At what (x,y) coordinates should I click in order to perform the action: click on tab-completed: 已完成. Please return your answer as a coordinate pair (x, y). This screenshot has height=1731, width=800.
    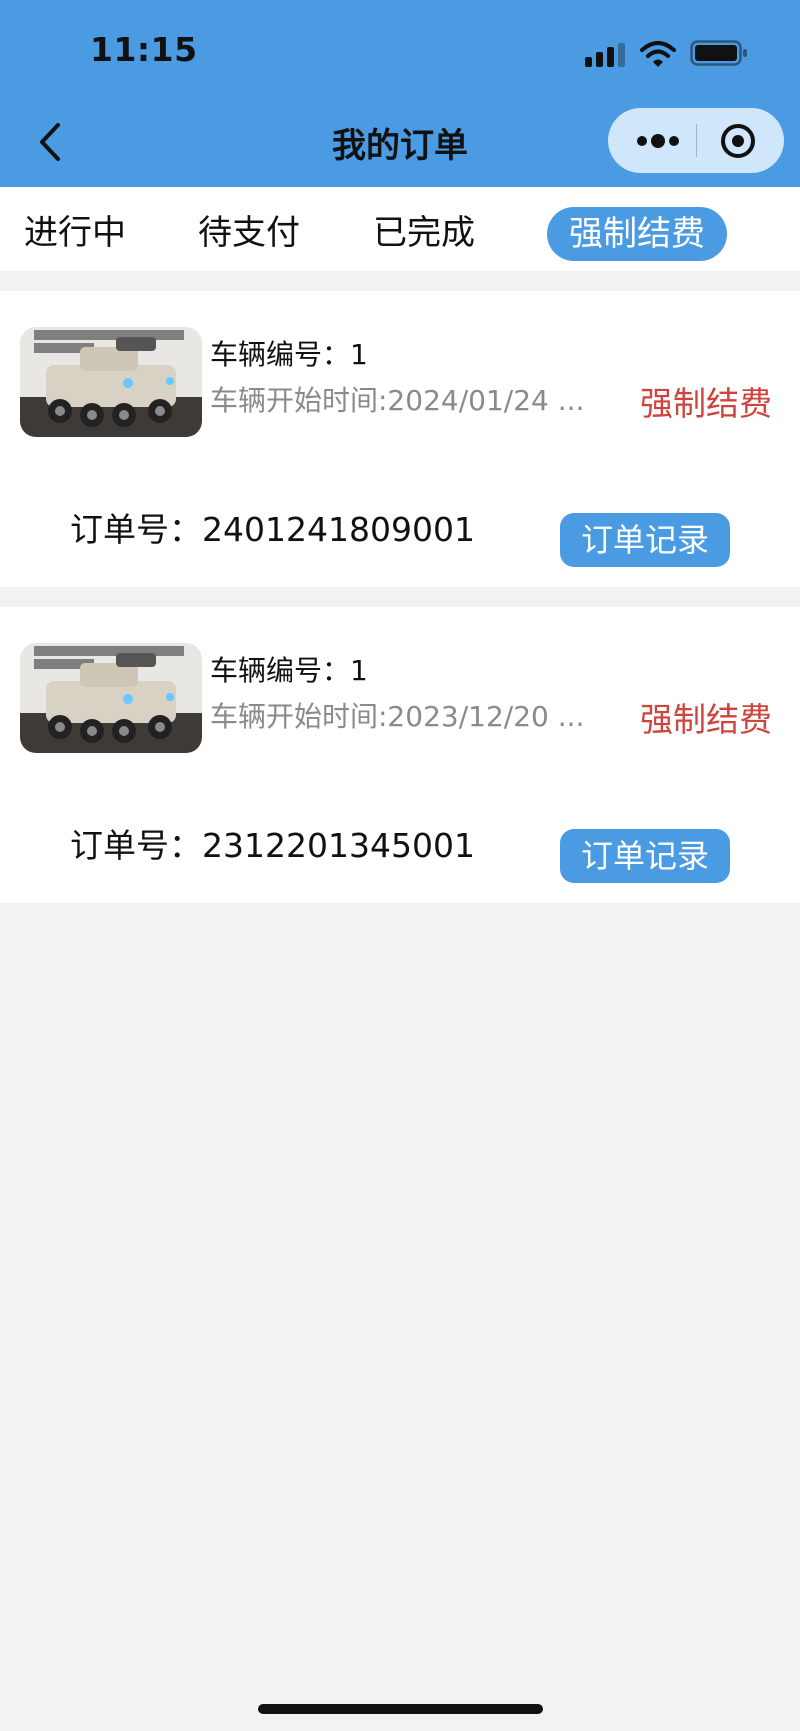
    Looking at the image, I should click on (424, 229).